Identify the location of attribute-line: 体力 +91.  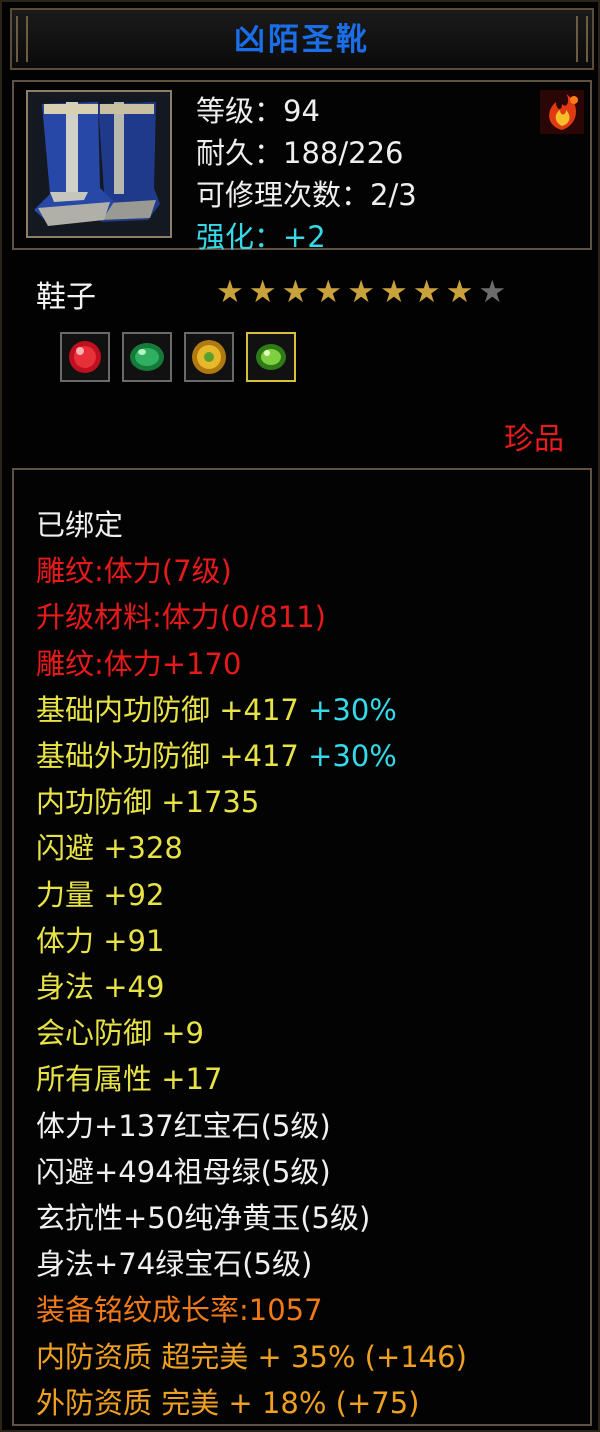
(251, 941).